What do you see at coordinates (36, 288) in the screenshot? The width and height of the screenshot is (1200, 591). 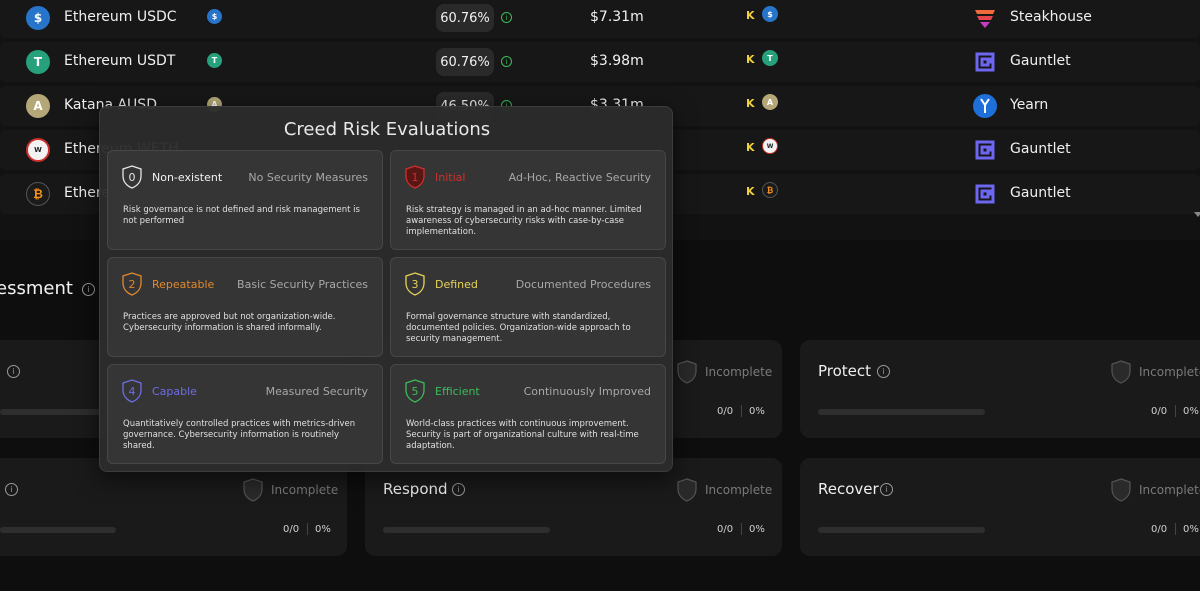 I see `section-title: essment` at bounding box center [36, 288].